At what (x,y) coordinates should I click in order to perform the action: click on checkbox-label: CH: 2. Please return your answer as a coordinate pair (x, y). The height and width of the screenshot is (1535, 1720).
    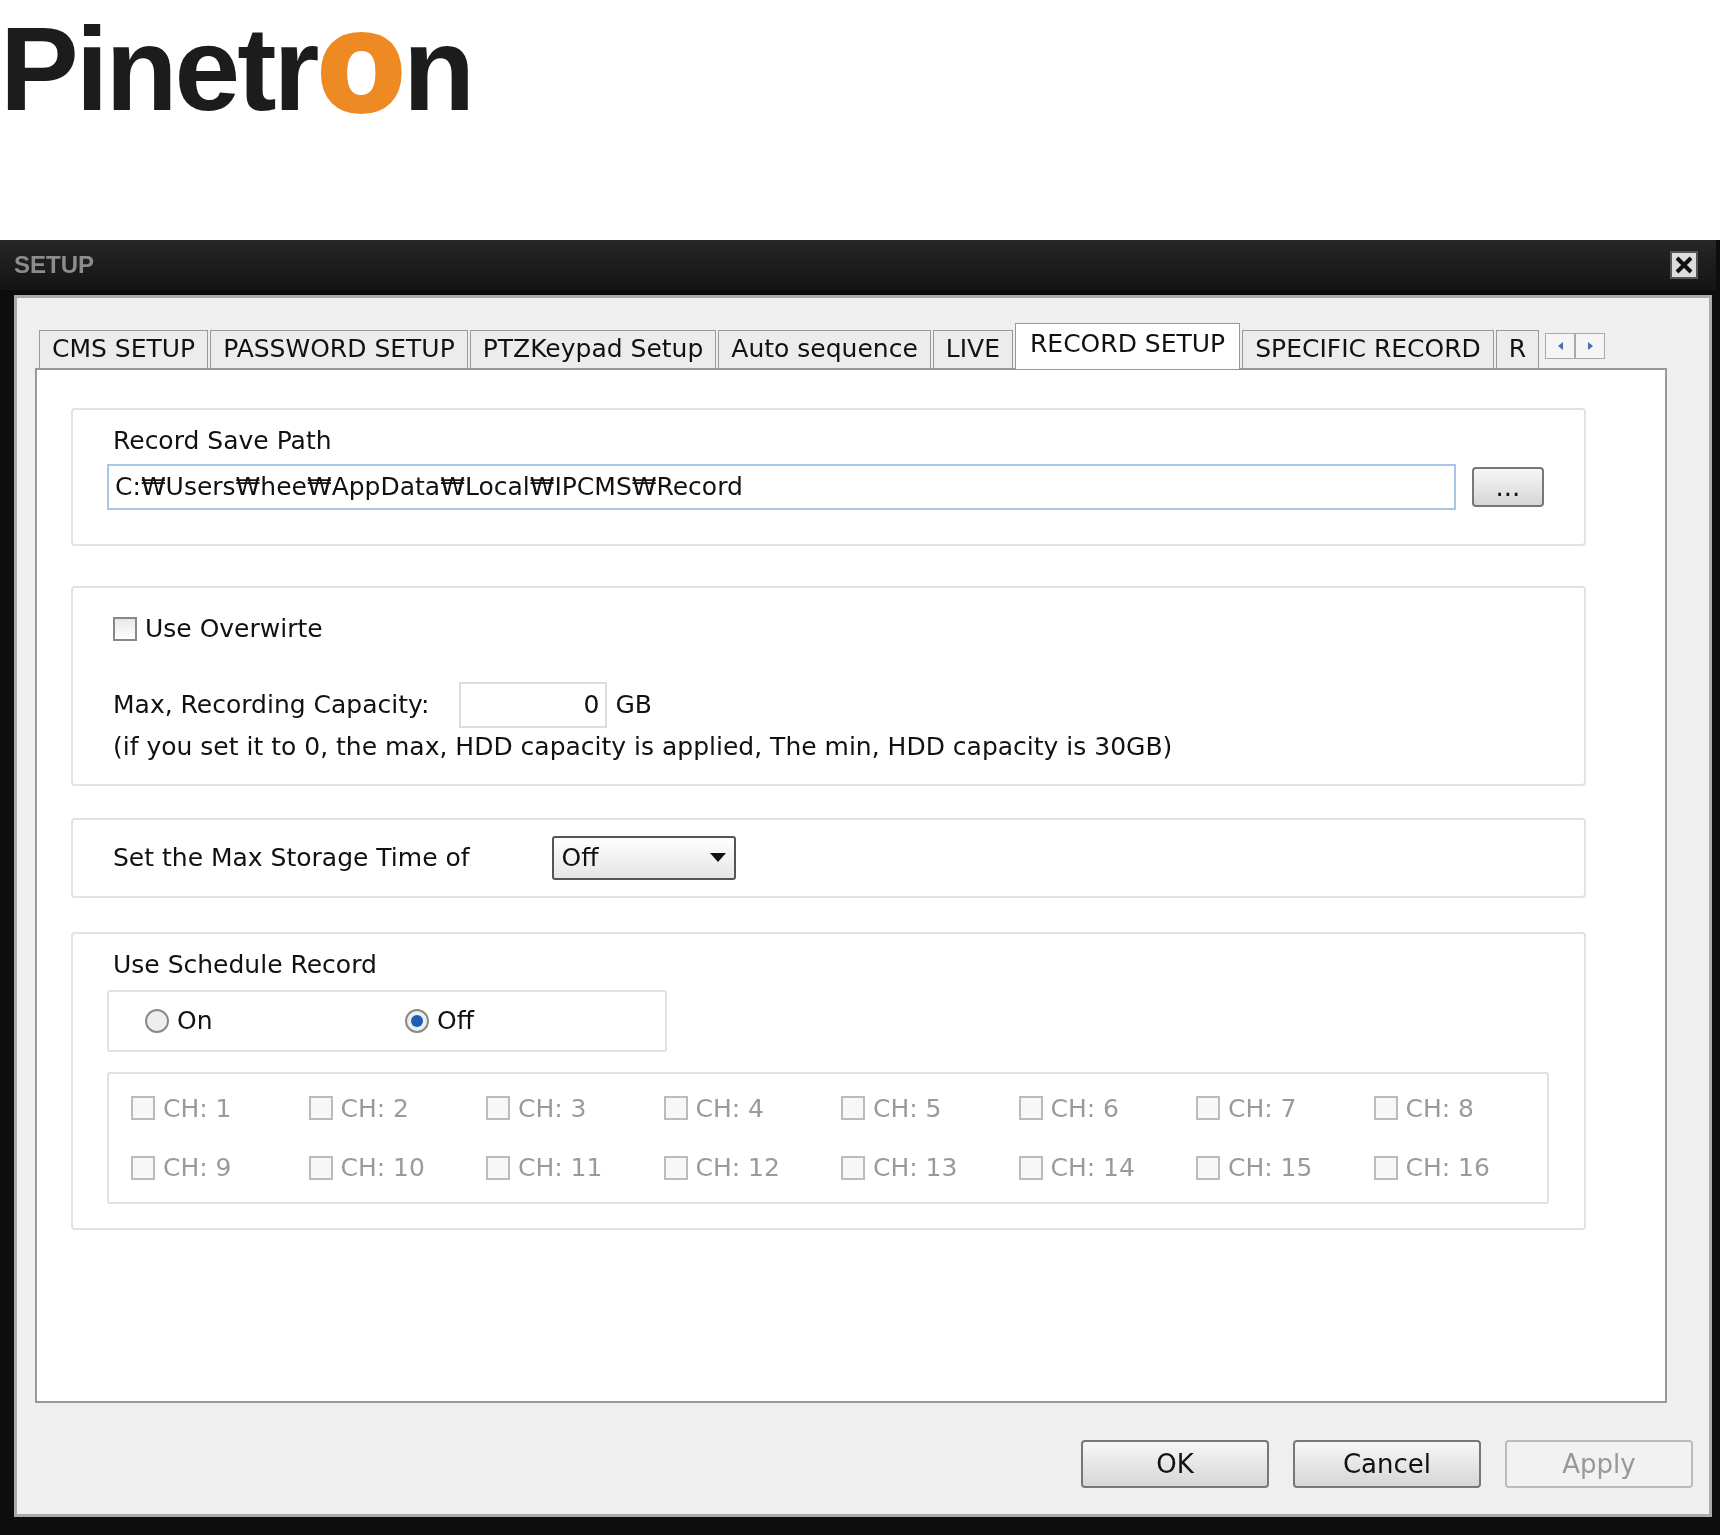
    Looking at the image, I should click on (375, 1108).